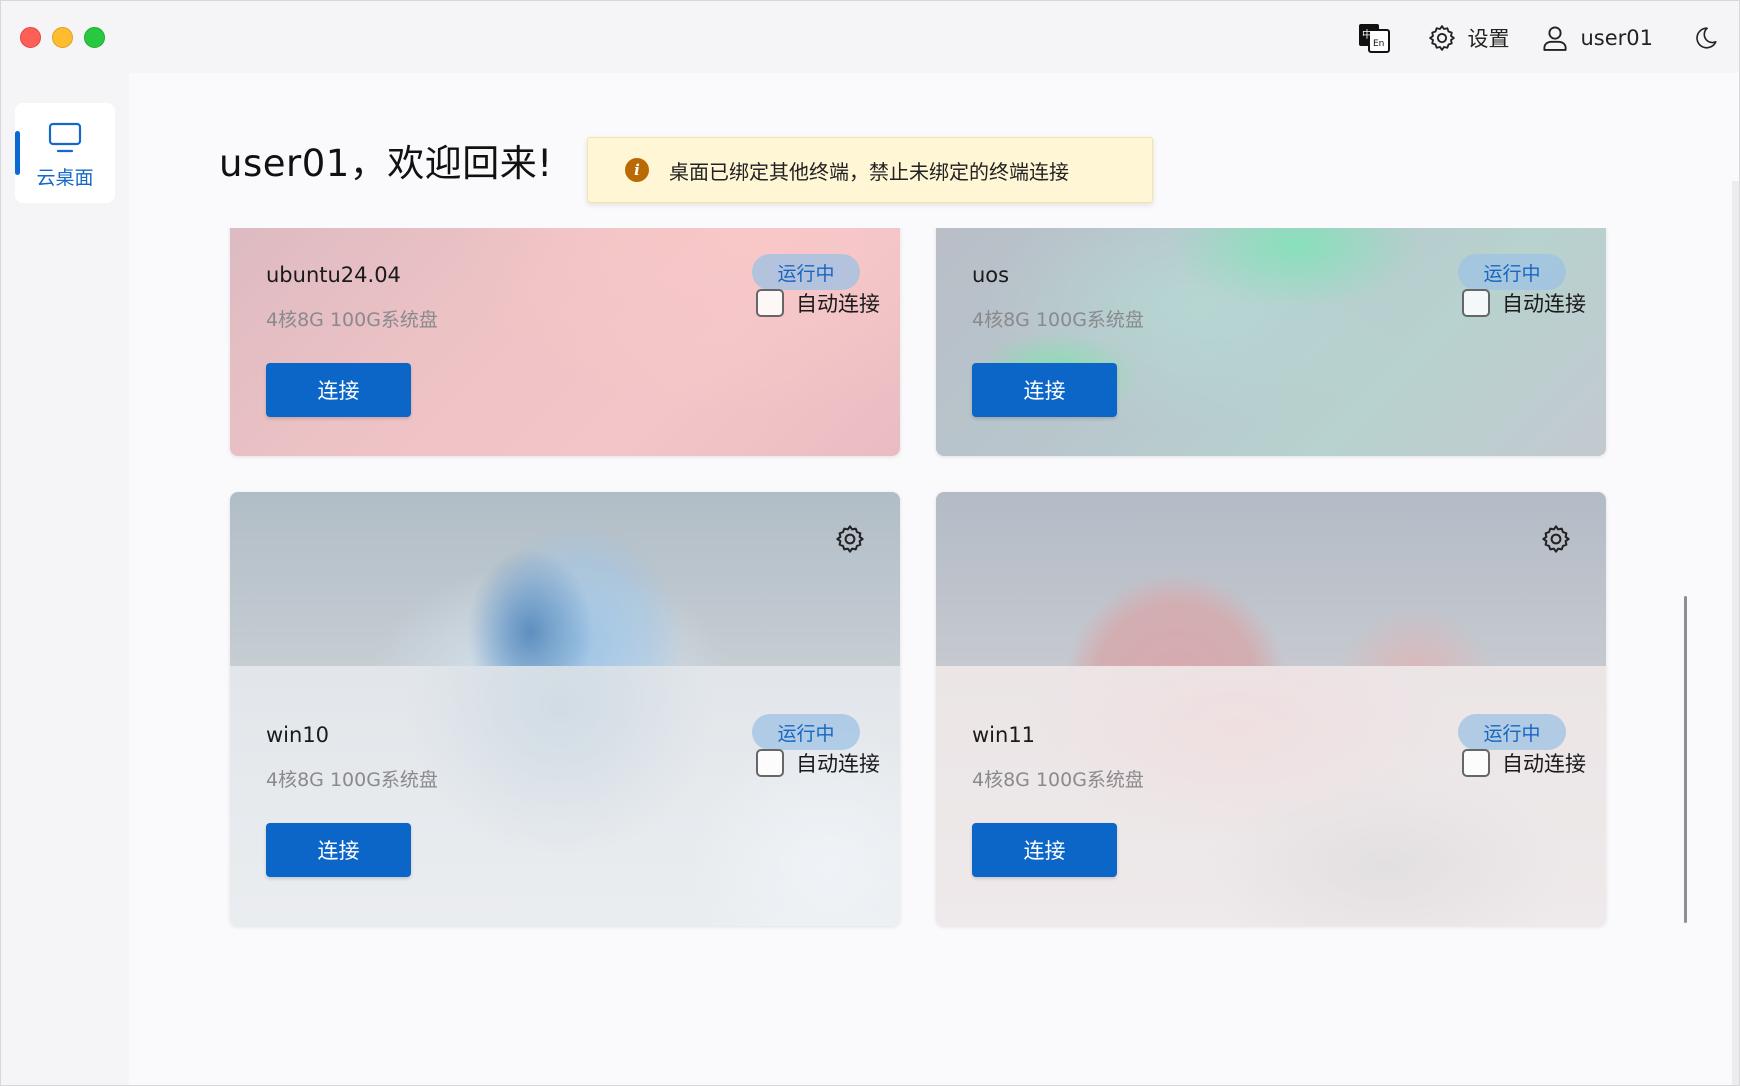 The width and height of the screenshot is (1740, 1086). Describe the element at coordinates (1555, 38) in the screenshot. I see `user-icon` at that location.